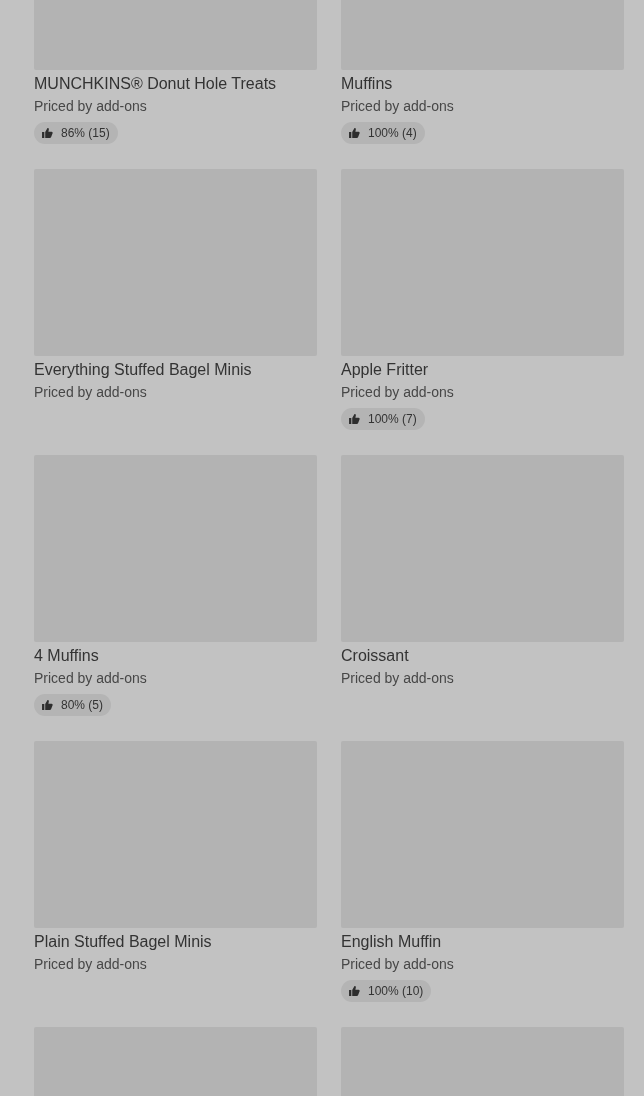 The image size is (644, 1096). I want to click on product-title: Muffins, so click(482, 84).